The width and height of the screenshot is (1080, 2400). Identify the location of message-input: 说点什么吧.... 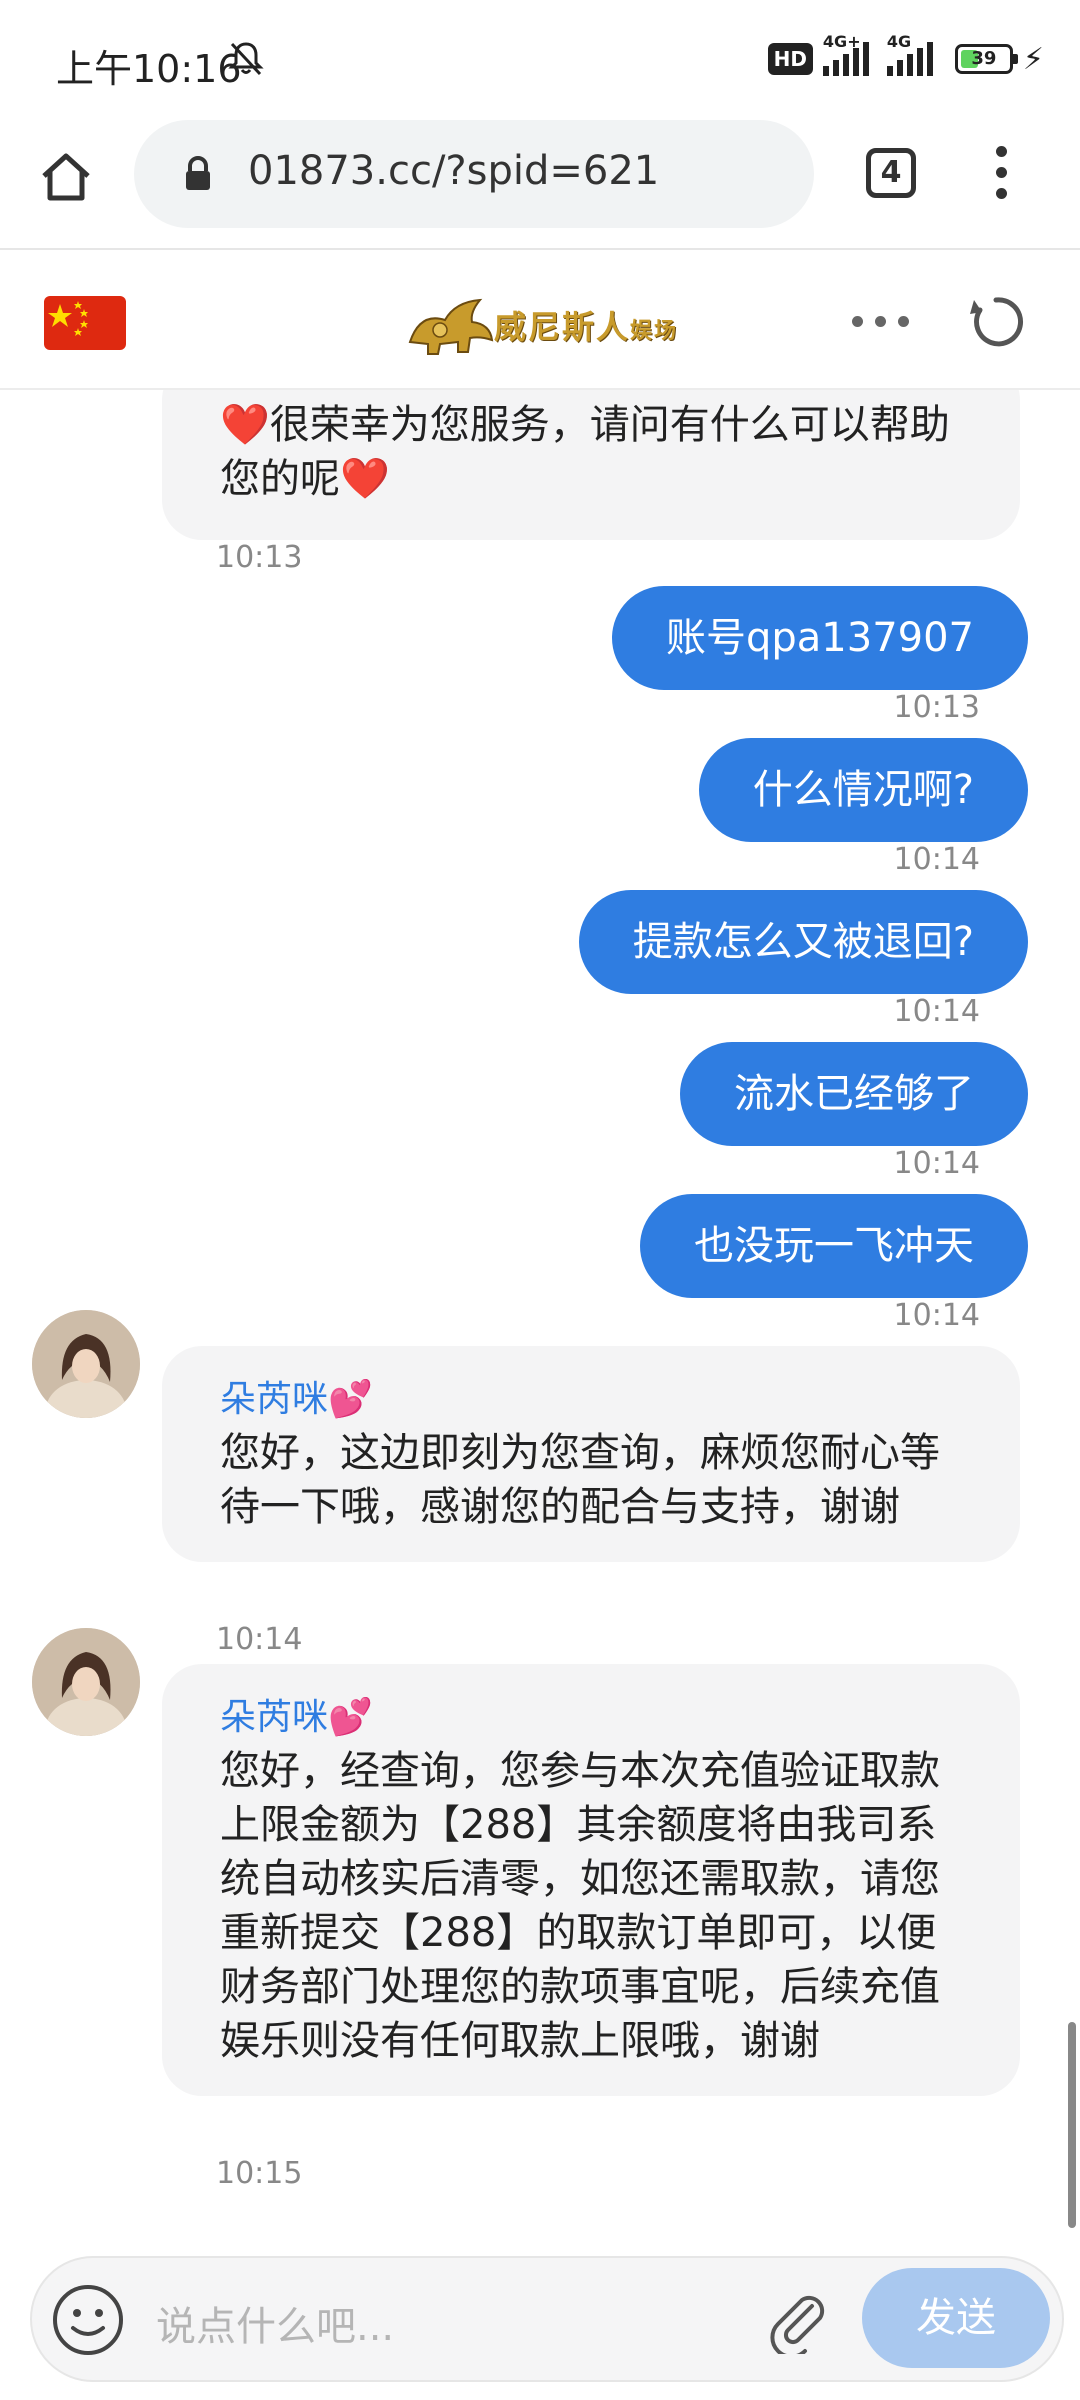
(275, 2323).